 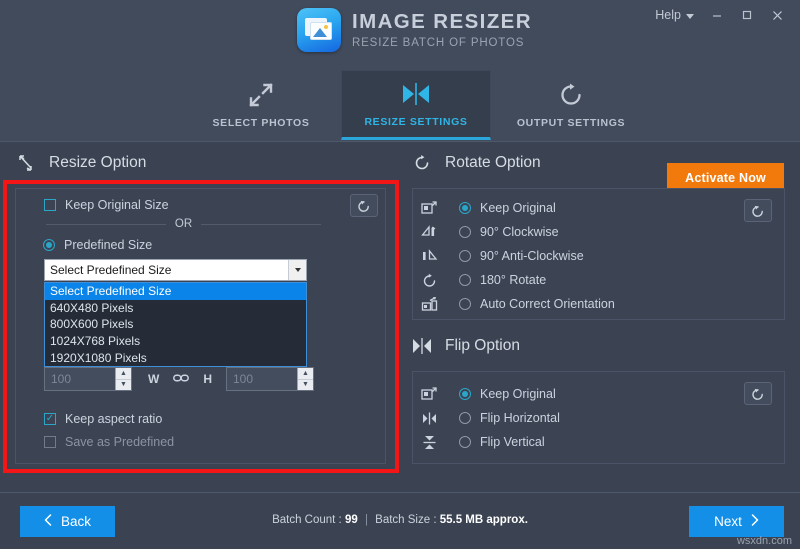 I want to click on chain-link-icon, so click(x=181, y=379).